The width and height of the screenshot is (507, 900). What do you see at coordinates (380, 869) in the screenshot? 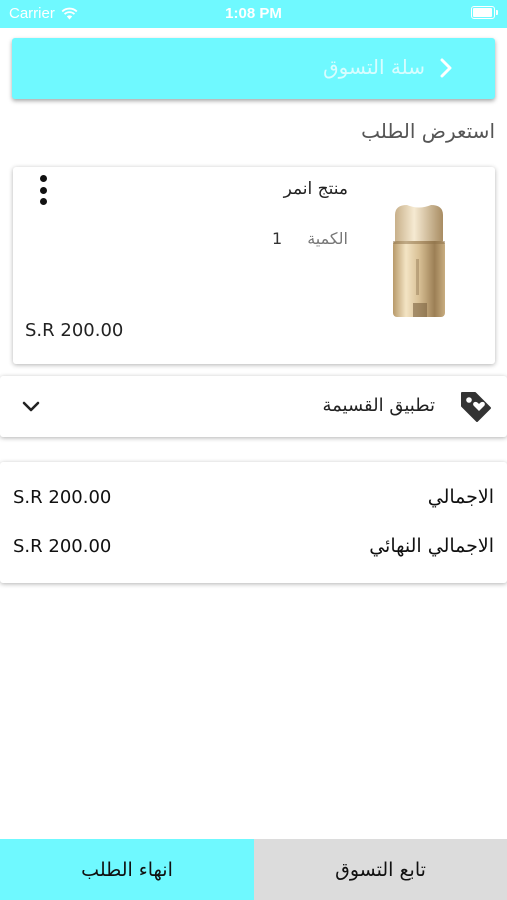
I see `continue-shopping-button: تابع التسوق` at bounding box center [380, 869].